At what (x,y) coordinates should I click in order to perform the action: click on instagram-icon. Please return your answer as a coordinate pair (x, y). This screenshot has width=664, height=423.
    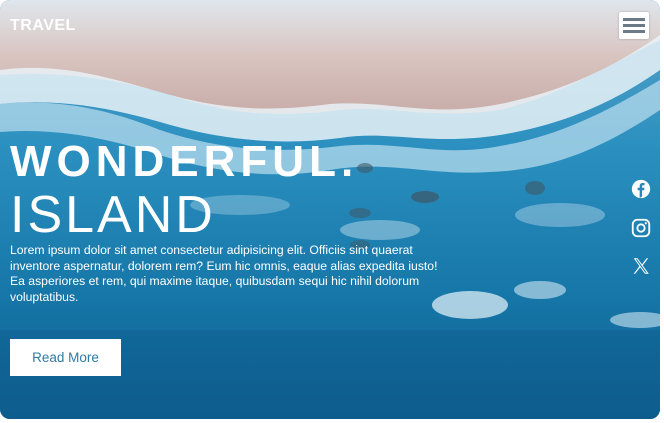
    Looking at the image, I should click on (641, 228).